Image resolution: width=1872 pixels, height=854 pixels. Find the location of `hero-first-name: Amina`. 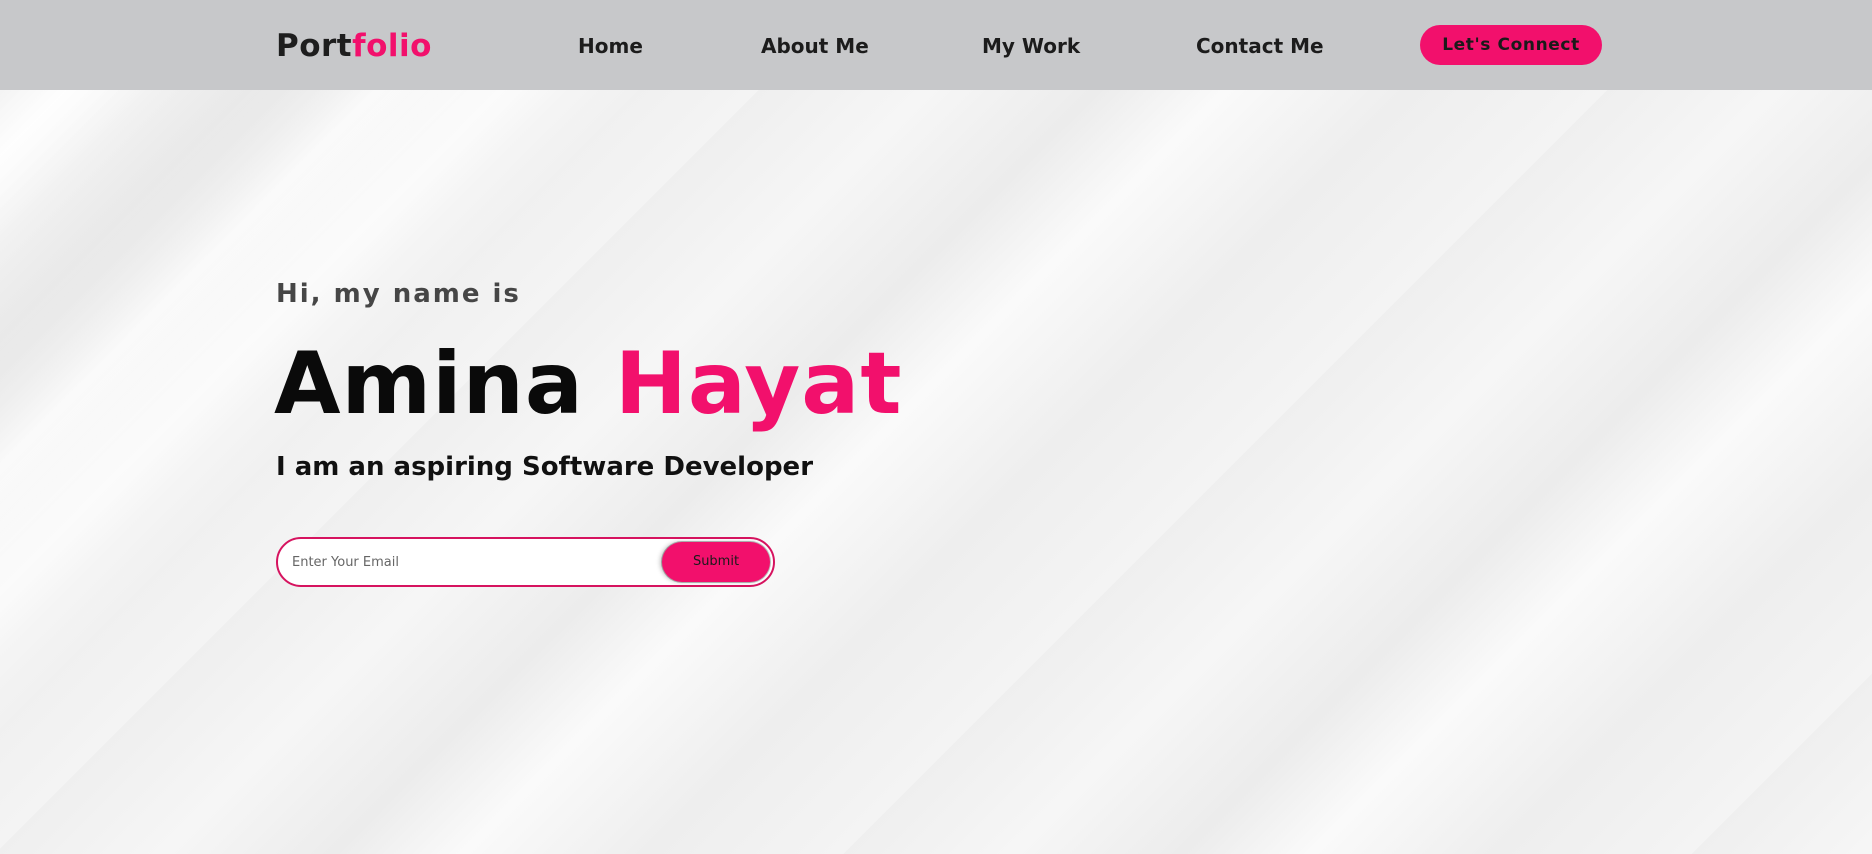

hero-first-name: Amina is located at coordinates (429, 384).